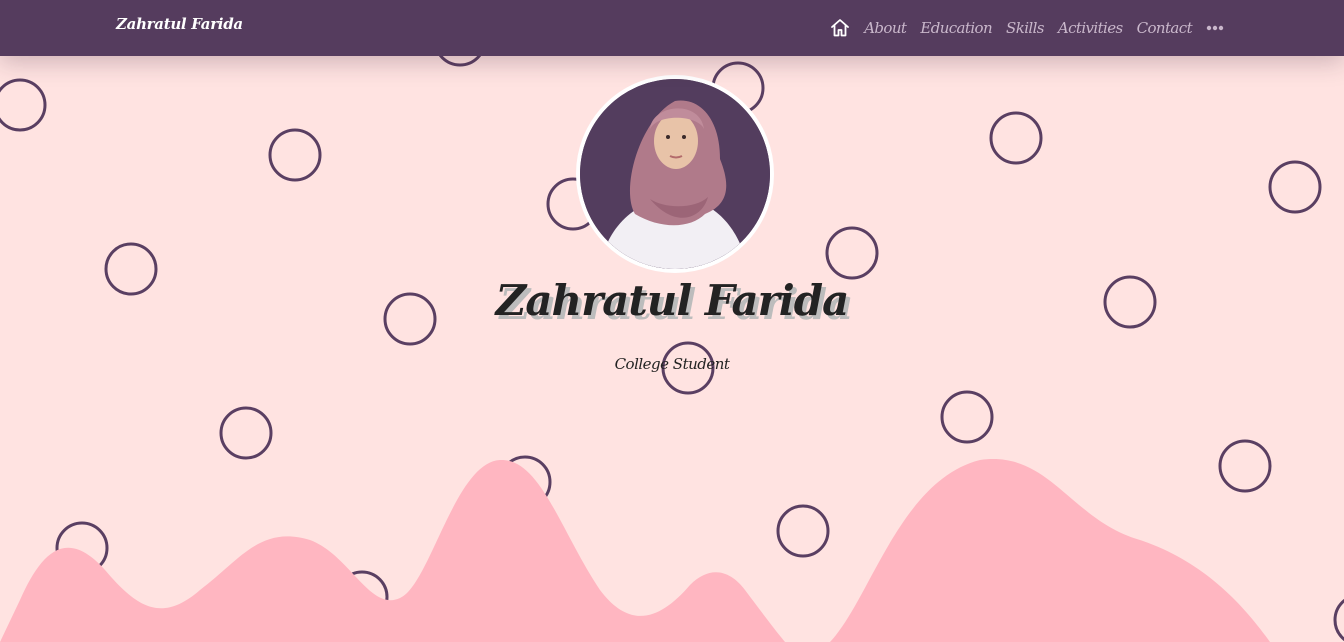  I want to click on nav-skills: Skills, so click(1025, 28).